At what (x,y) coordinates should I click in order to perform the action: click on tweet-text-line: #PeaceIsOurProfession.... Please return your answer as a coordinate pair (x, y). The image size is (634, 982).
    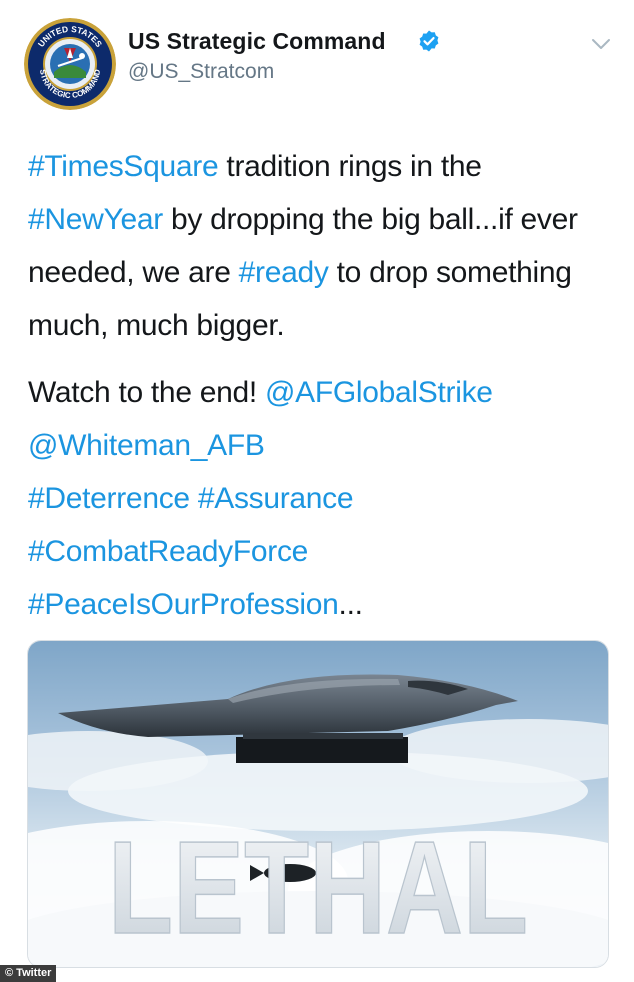
    Looking at the image, I should click on (323, 604).